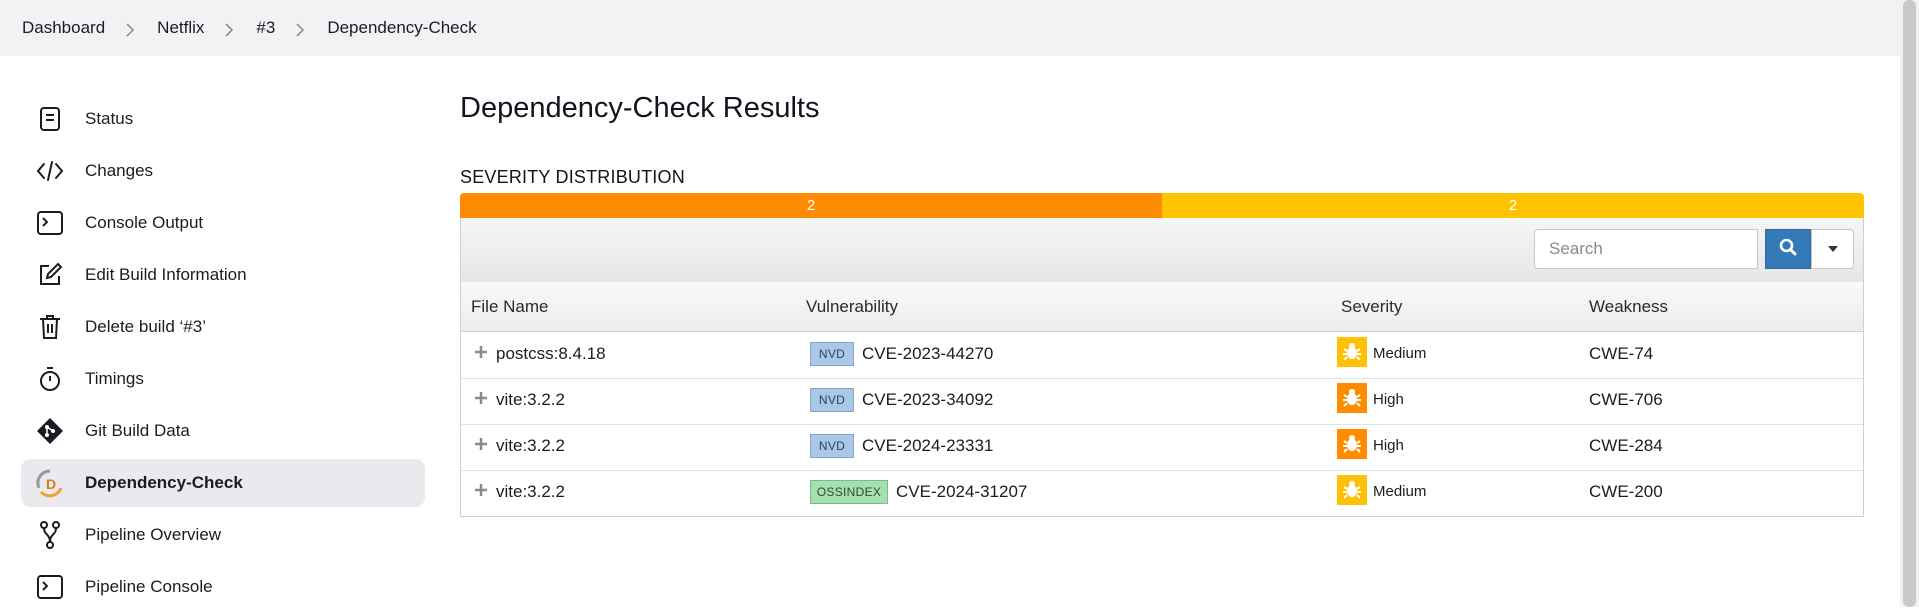 The image size is (1919, 611). Describe the element at coordinates (149, 586) in the screenshot. I see `sidebar-item-label: Pipeline Console` at that location.